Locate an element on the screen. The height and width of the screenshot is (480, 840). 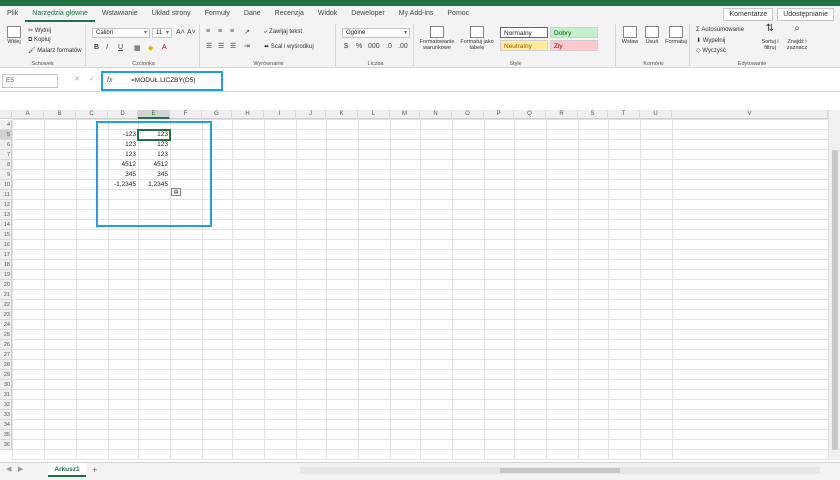
row-header: 26 is located at coordinates (6, 345).